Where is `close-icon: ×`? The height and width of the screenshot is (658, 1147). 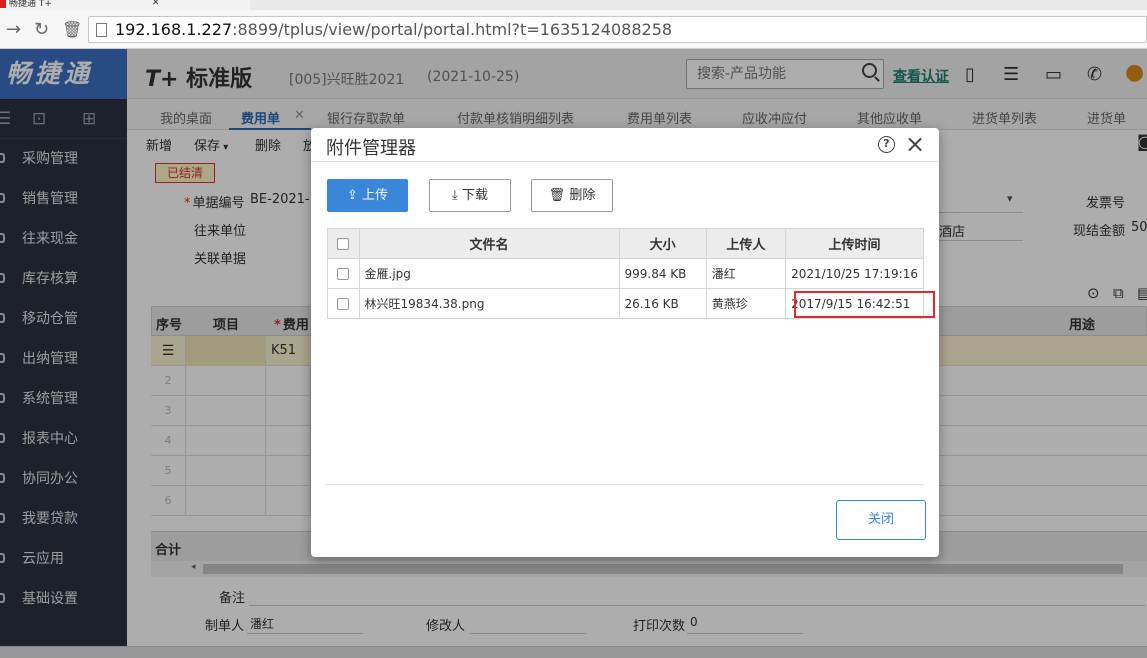 close-icon: × is located at coordinates (915, 144).